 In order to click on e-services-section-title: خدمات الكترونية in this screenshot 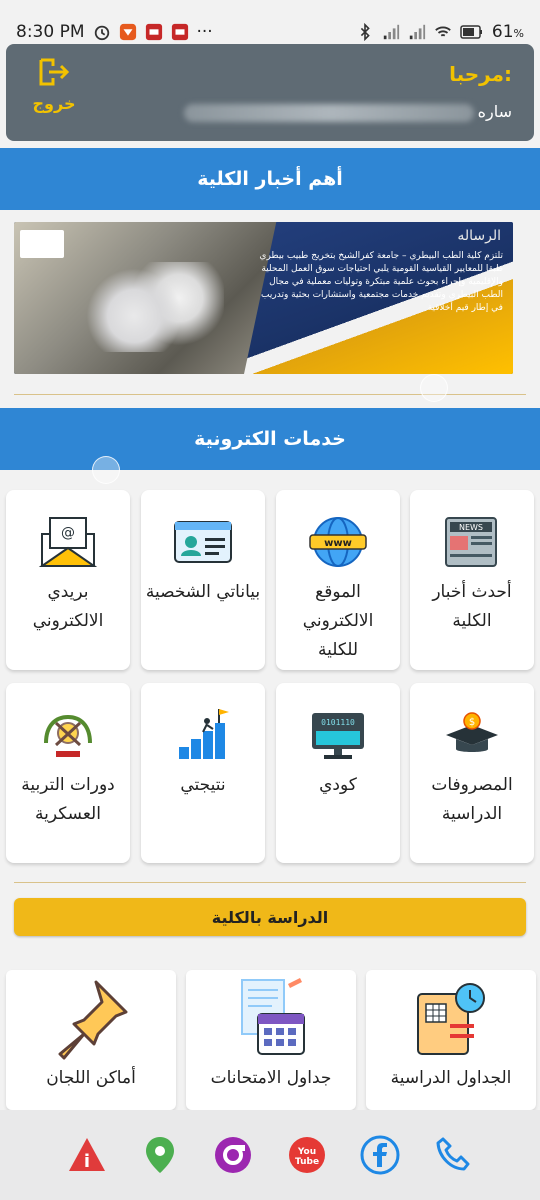, I will do `click(270, 439)`.